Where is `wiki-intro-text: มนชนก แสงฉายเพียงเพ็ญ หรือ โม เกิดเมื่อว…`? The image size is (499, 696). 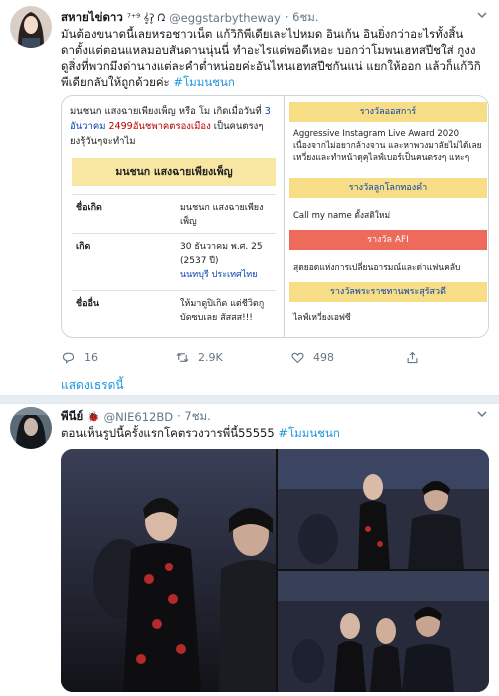
wiki-intro-text: มนชนก แสงฉายเพียงเพ็ญ หรือ โม เกิดเมื่อว… is located at coordinates (167, 111).